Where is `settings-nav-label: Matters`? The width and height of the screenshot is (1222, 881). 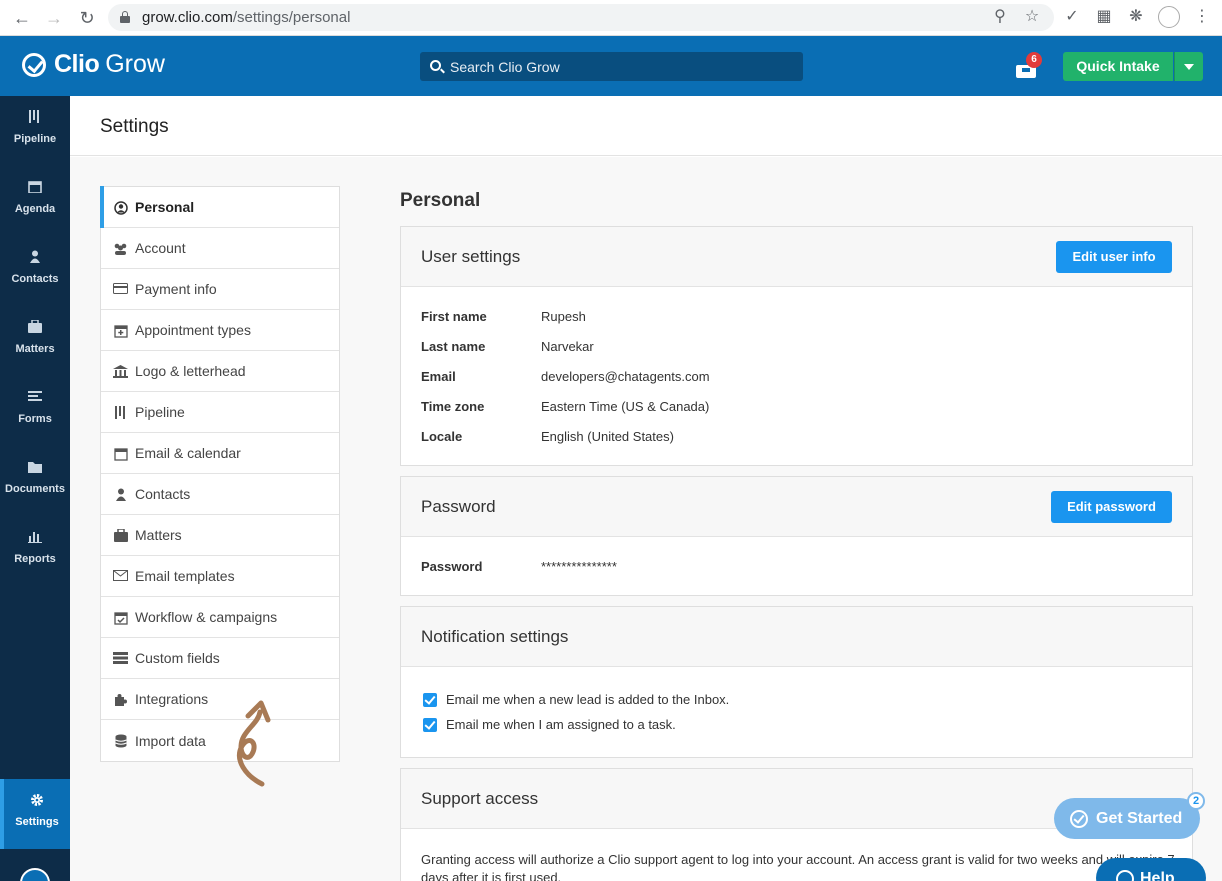
settings-nav-label: Matters is located at coordinates (158, 535).